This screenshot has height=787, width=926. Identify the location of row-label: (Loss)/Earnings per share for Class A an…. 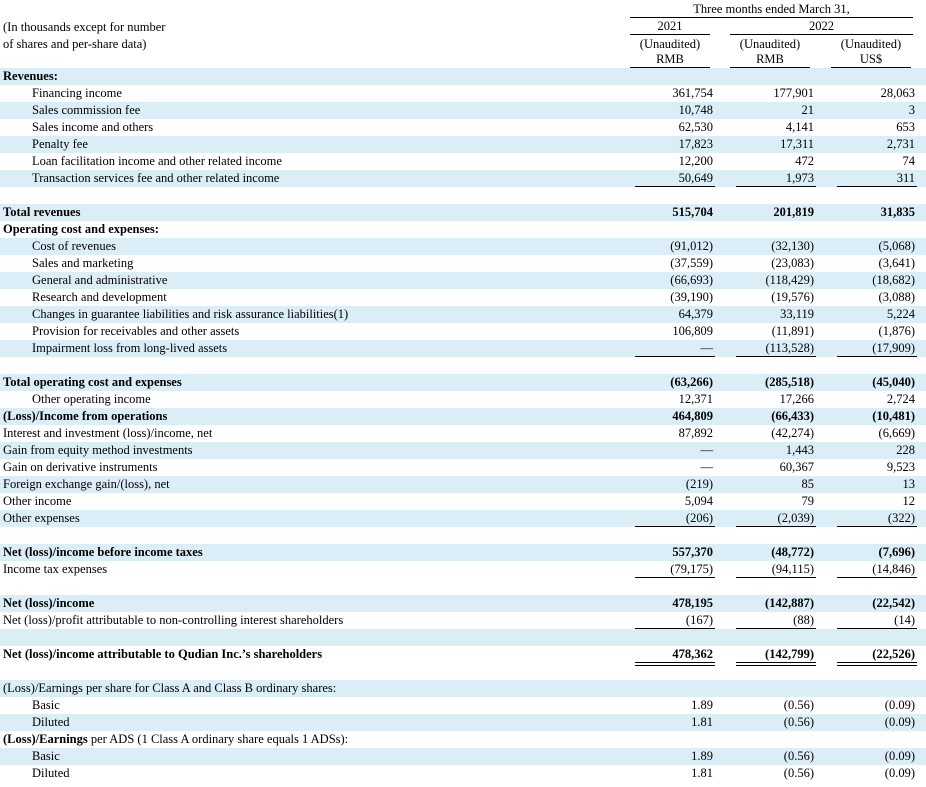
(170, 688).